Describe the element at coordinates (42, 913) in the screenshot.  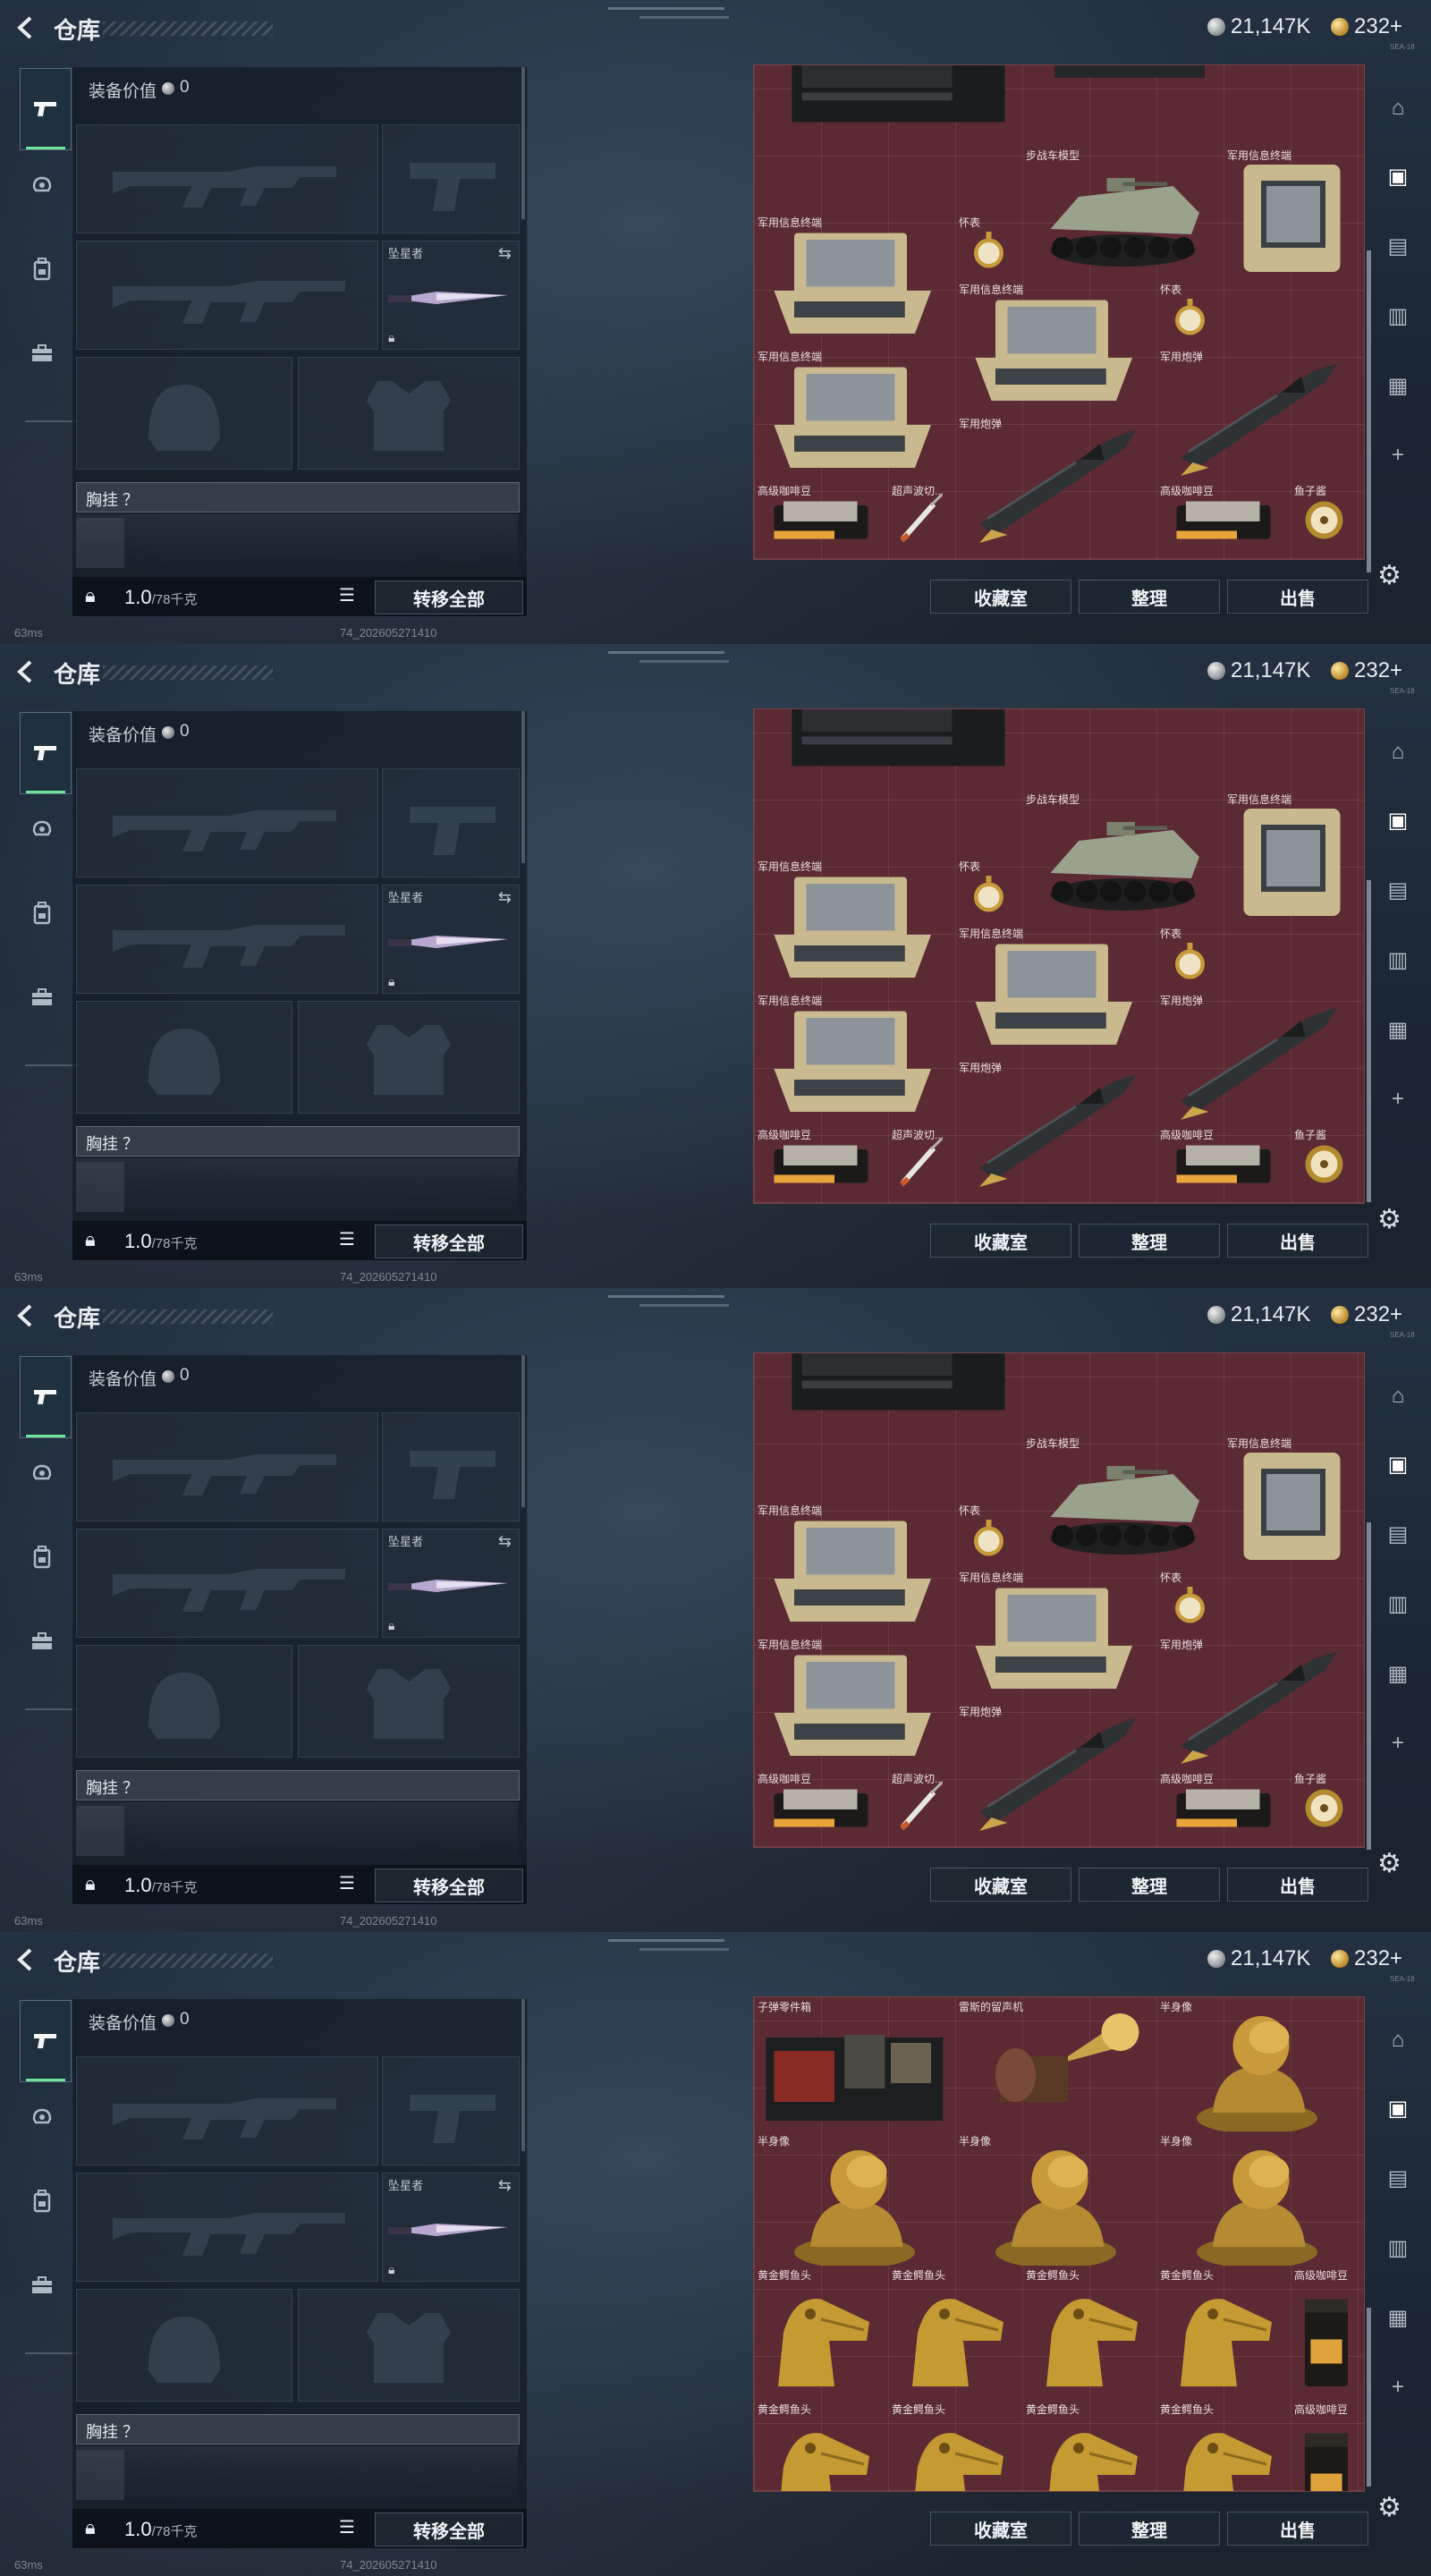
I see `tab-backpack` at that location.